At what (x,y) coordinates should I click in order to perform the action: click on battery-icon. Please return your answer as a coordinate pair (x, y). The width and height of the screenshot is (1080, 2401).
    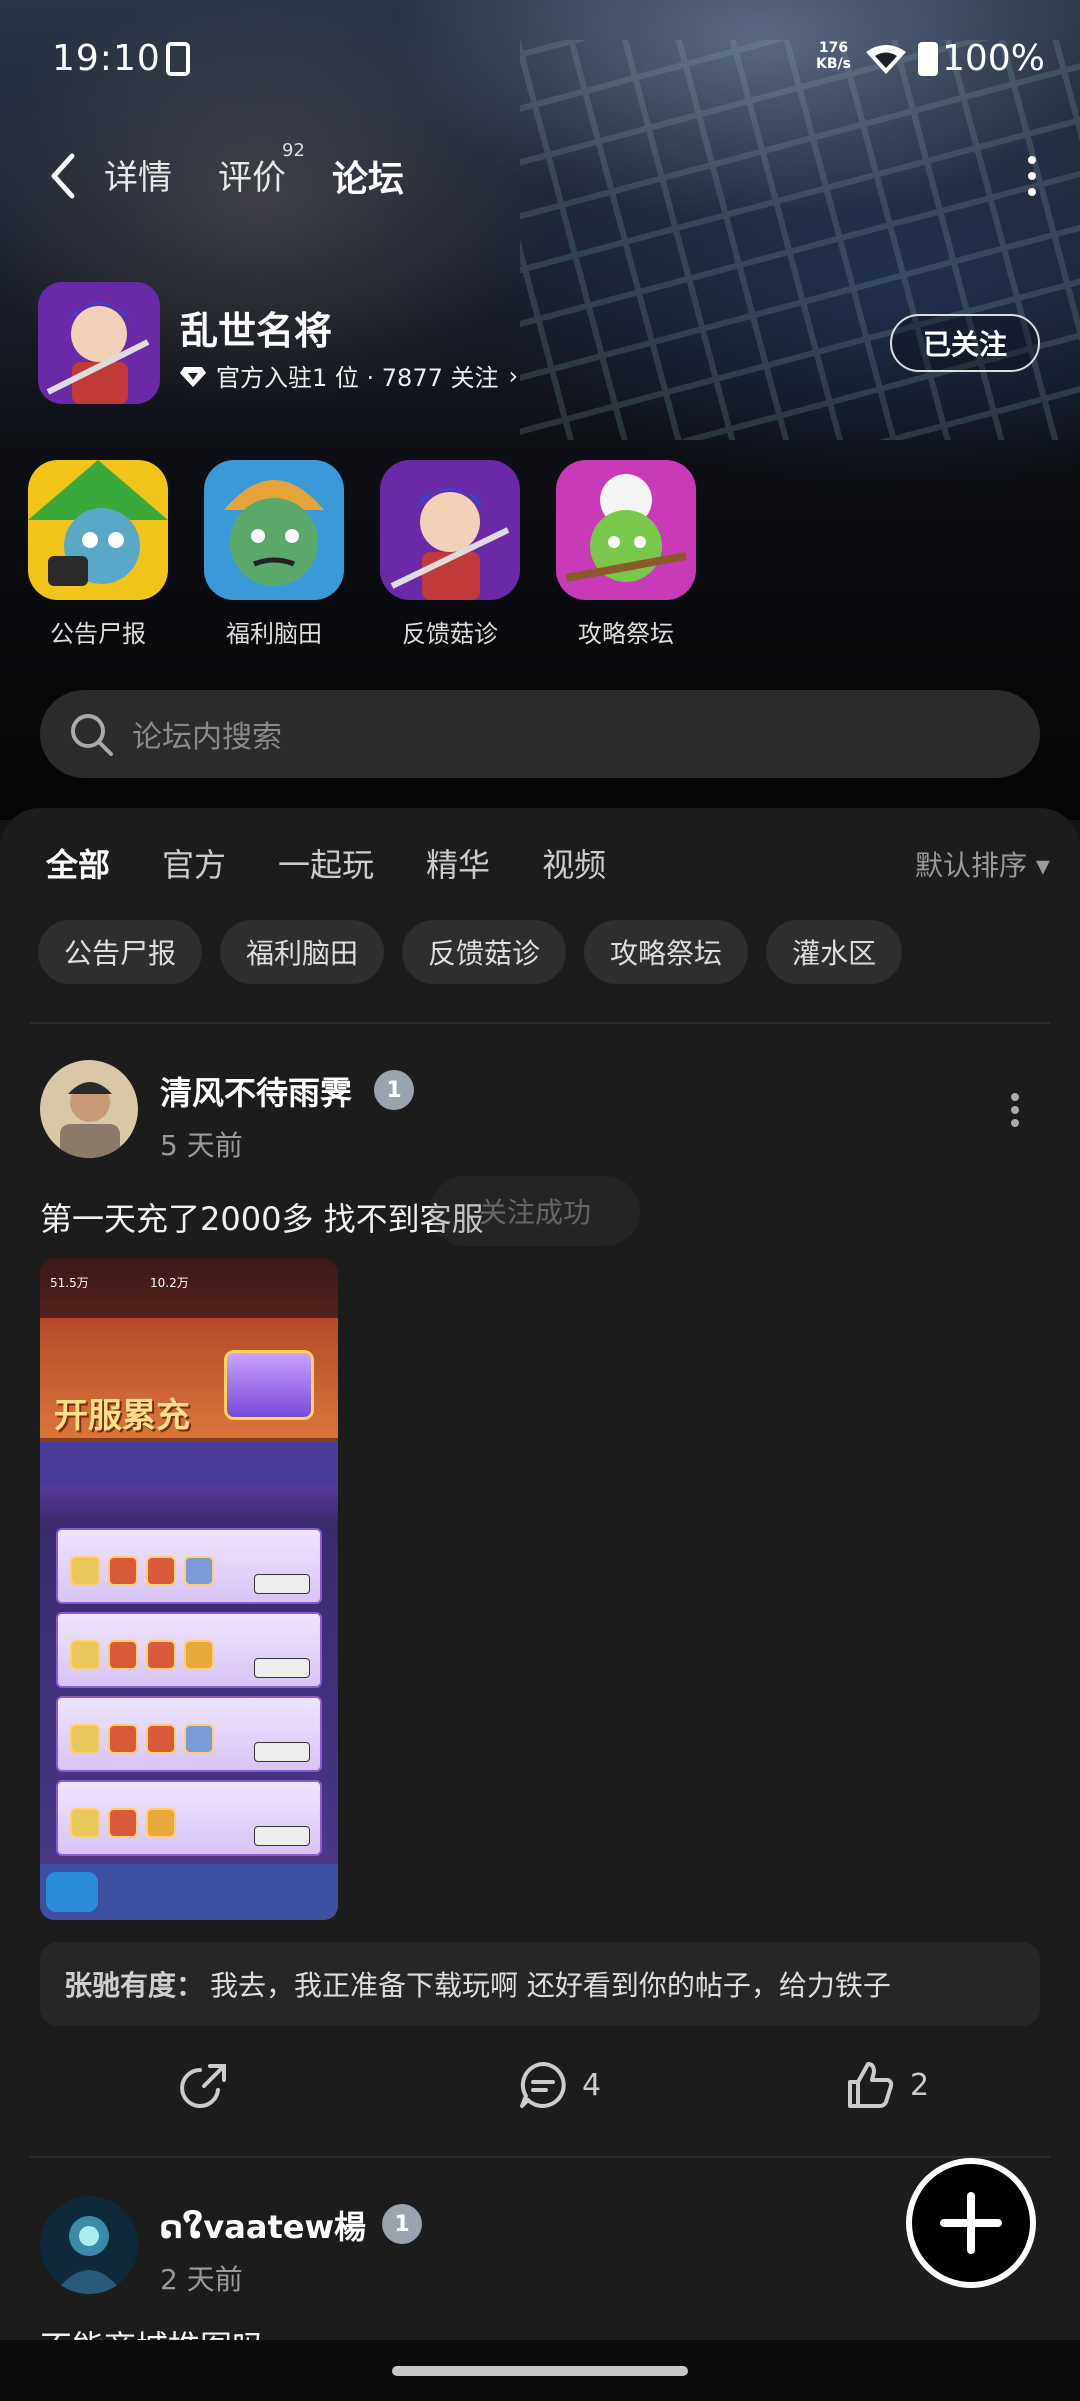
    Looking at the image, I should click on (928, 59).